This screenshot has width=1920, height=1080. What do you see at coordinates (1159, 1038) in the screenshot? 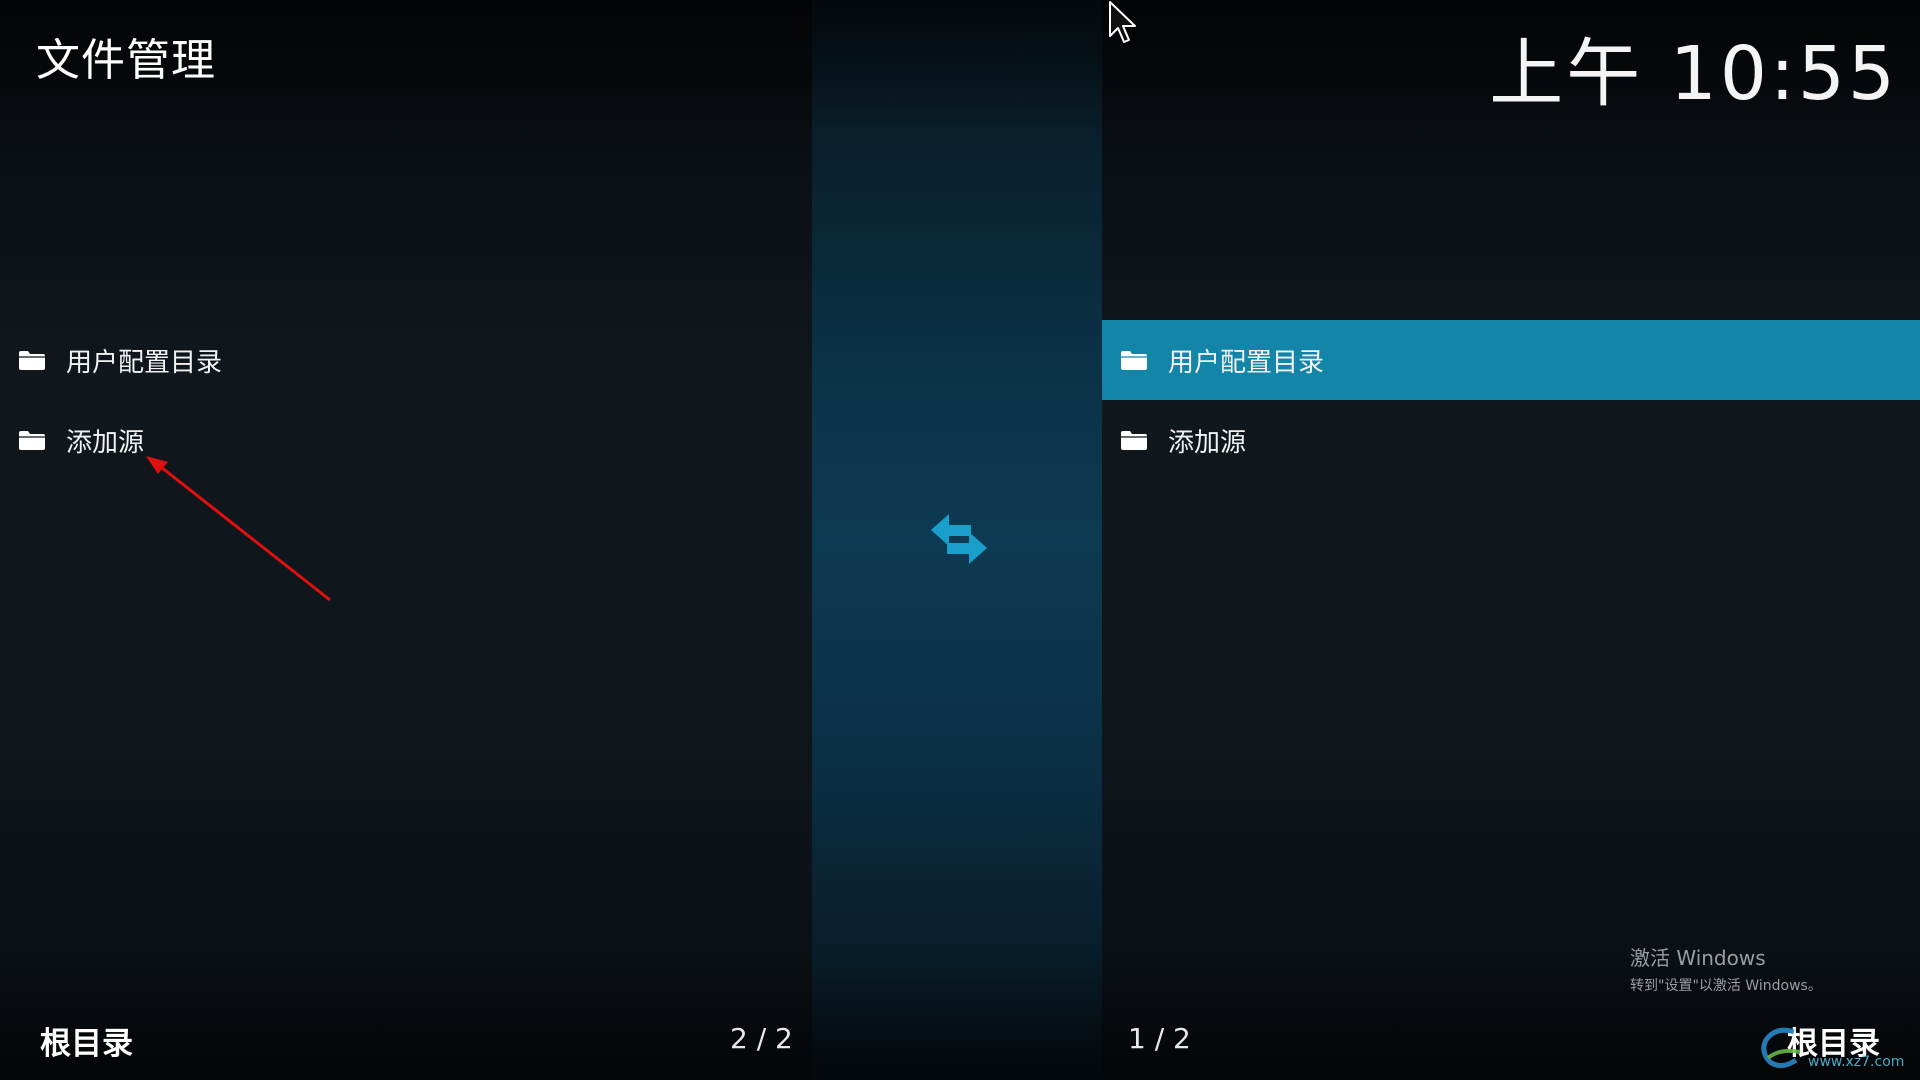
I see `right-footer-count: 1 / 2` at bounding box center [1159, 1038].